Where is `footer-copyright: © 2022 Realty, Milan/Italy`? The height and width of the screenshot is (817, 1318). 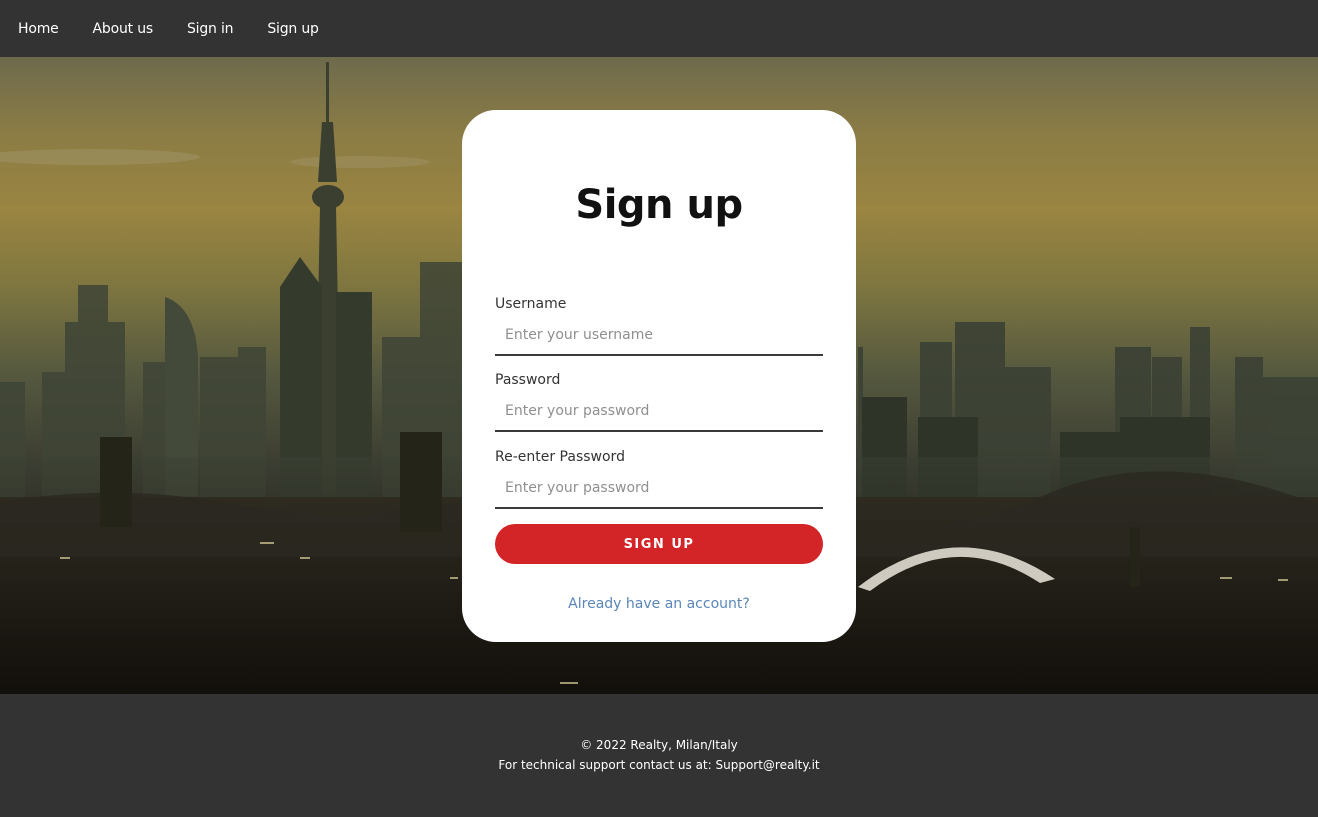
footer-copyright: © 2022 Realty, Milan/Italy is located at coordinates (659, 745).